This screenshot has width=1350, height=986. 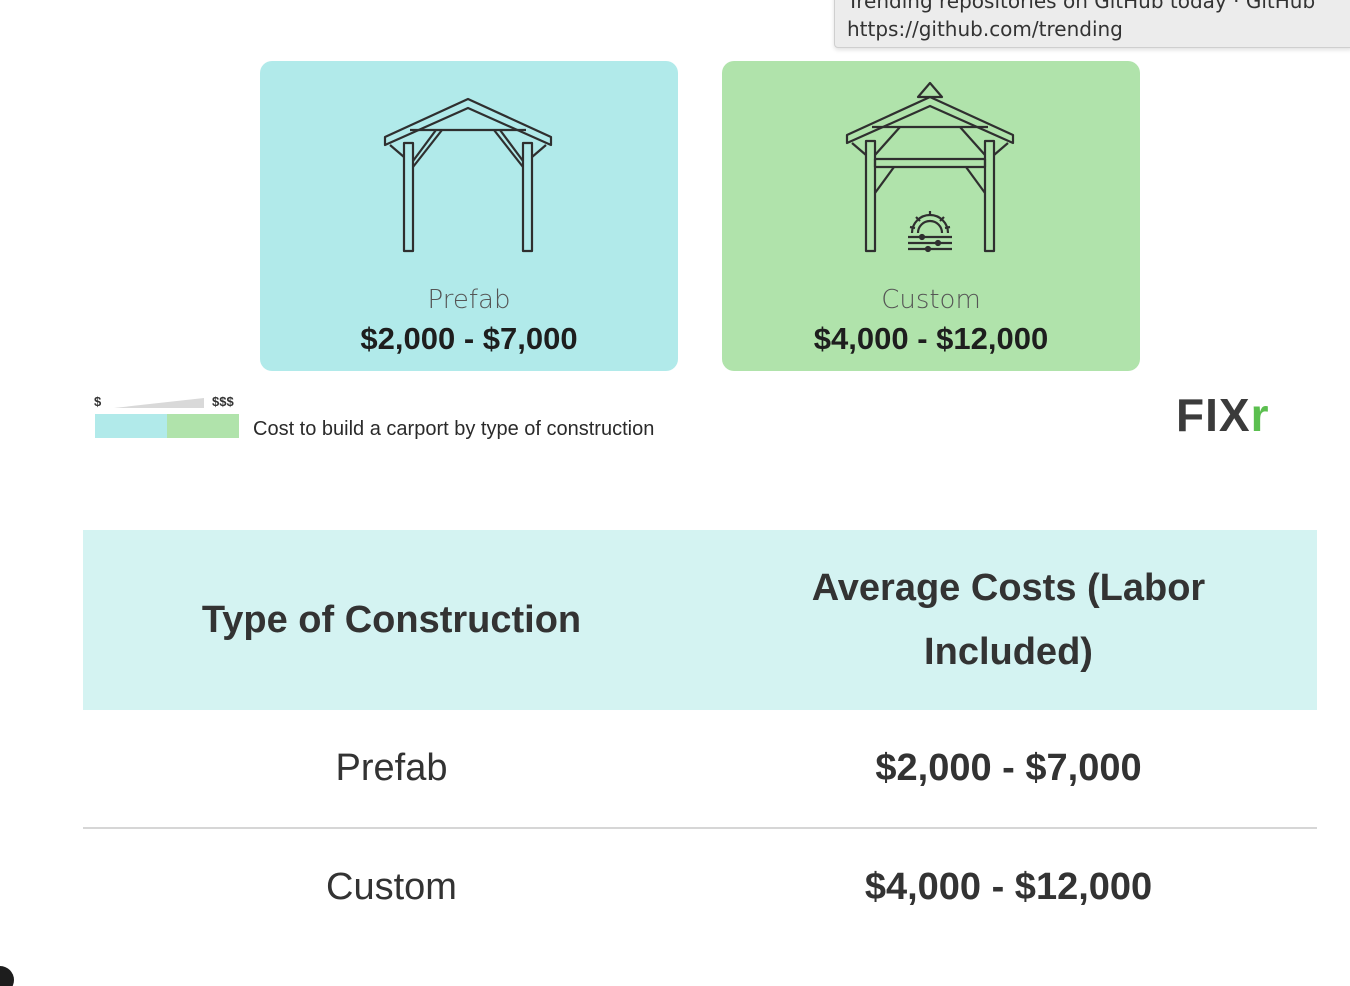 I want to click on legend-max-label: $$$, so click(x=223, y=401).